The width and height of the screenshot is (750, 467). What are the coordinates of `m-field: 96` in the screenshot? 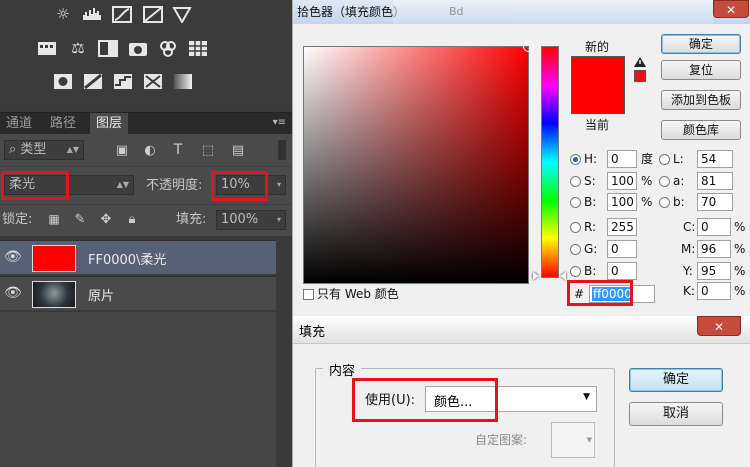 It's located at (714, 249).